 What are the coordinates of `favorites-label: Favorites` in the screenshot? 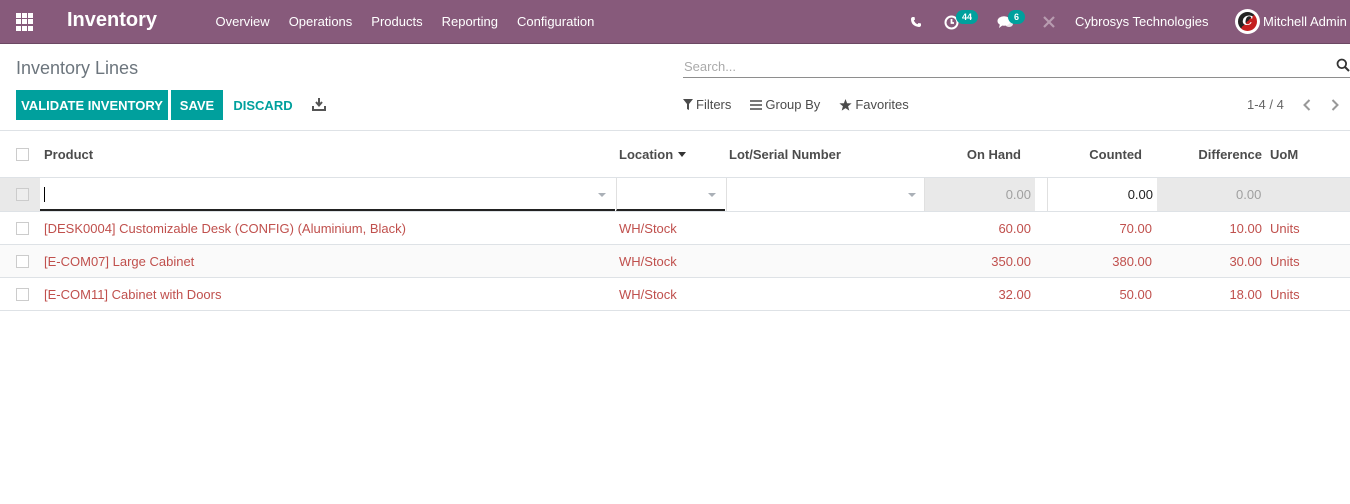 It's located at (882, 104).